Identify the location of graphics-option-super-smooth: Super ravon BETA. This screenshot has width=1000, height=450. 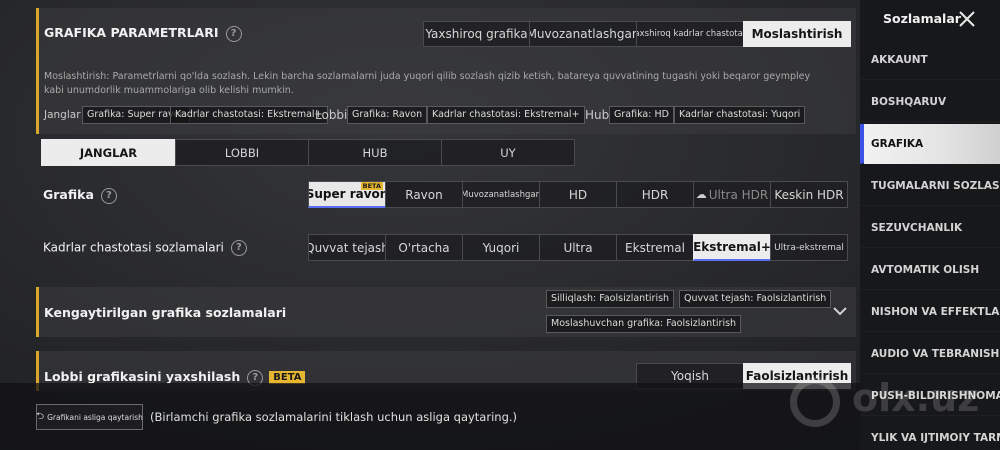
(347, 194).